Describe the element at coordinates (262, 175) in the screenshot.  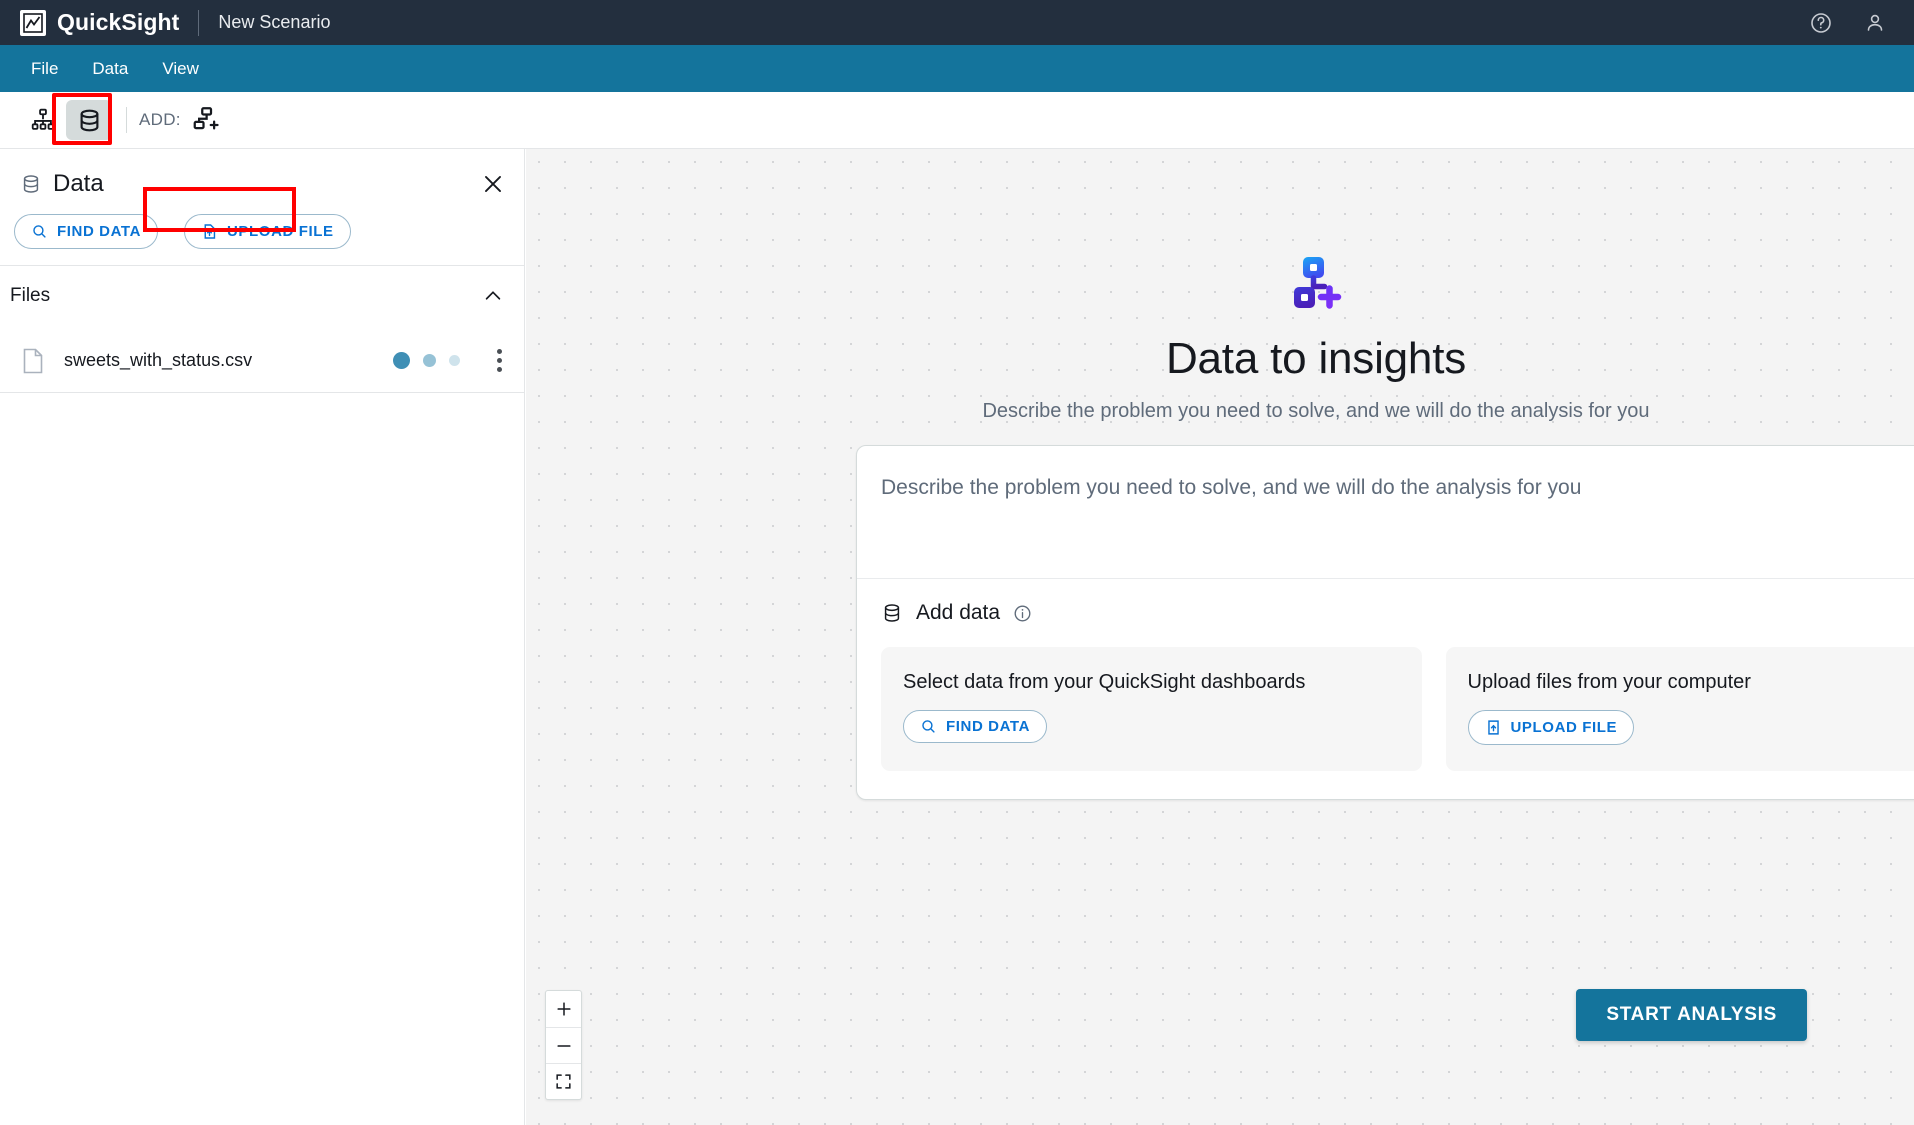
I see `data-panel-header: Data` at that location.